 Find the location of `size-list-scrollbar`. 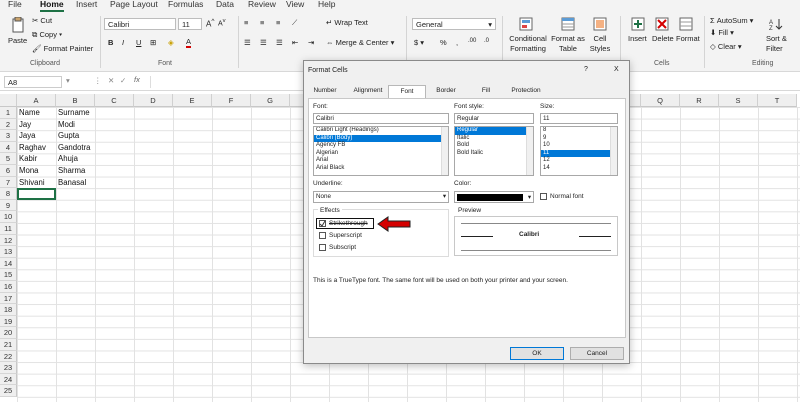

size-list-scrollbar is located at coordinates (613, 151).